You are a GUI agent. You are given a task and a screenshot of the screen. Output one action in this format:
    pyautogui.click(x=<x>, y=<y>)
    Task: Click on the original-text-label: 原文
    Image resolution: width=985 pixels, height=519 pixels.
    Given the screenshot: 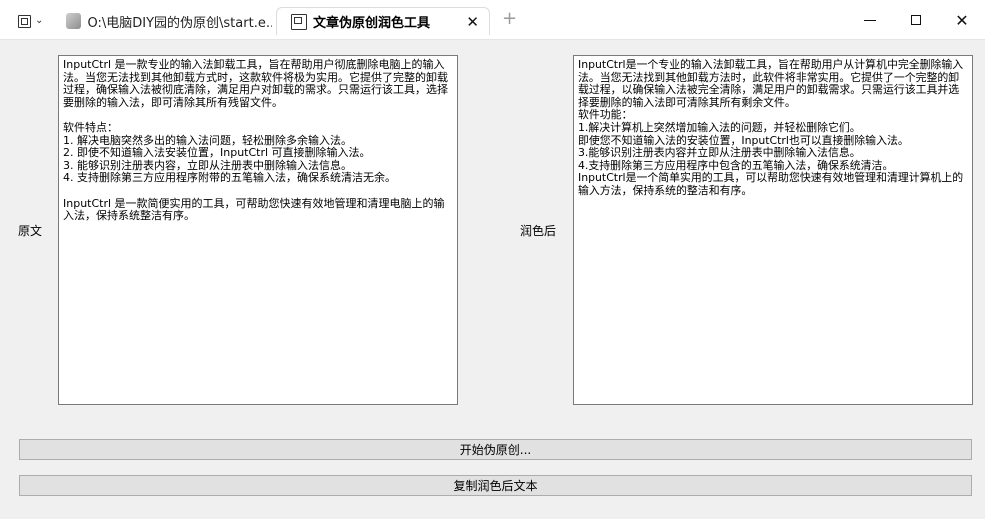 What is the action you would take?
    pyautogui.click(x=30, y=231)
    